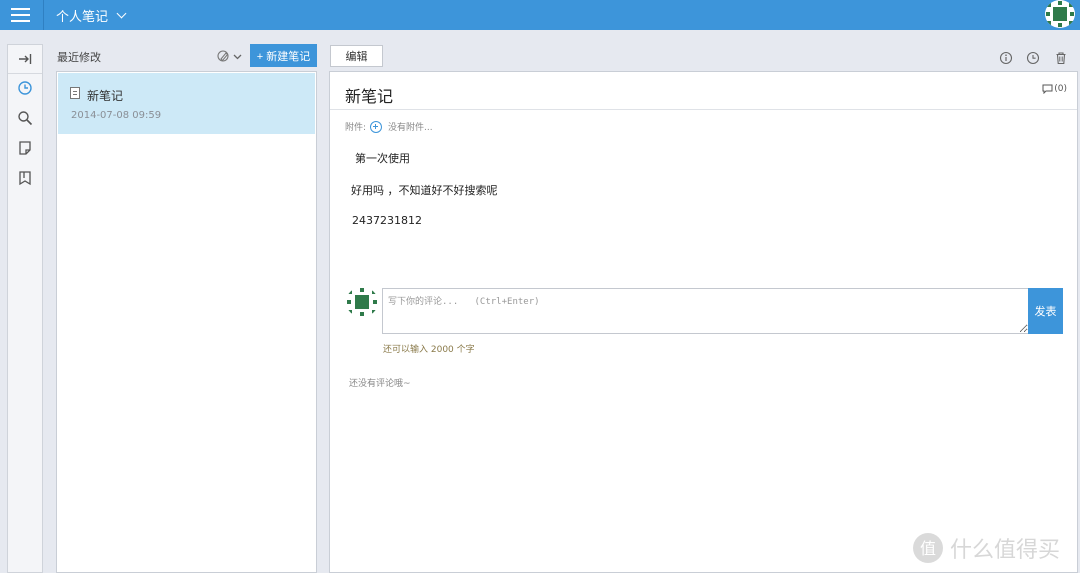 The image size is (1080, 573). I want to click on info-icon, so click(1006, 58).